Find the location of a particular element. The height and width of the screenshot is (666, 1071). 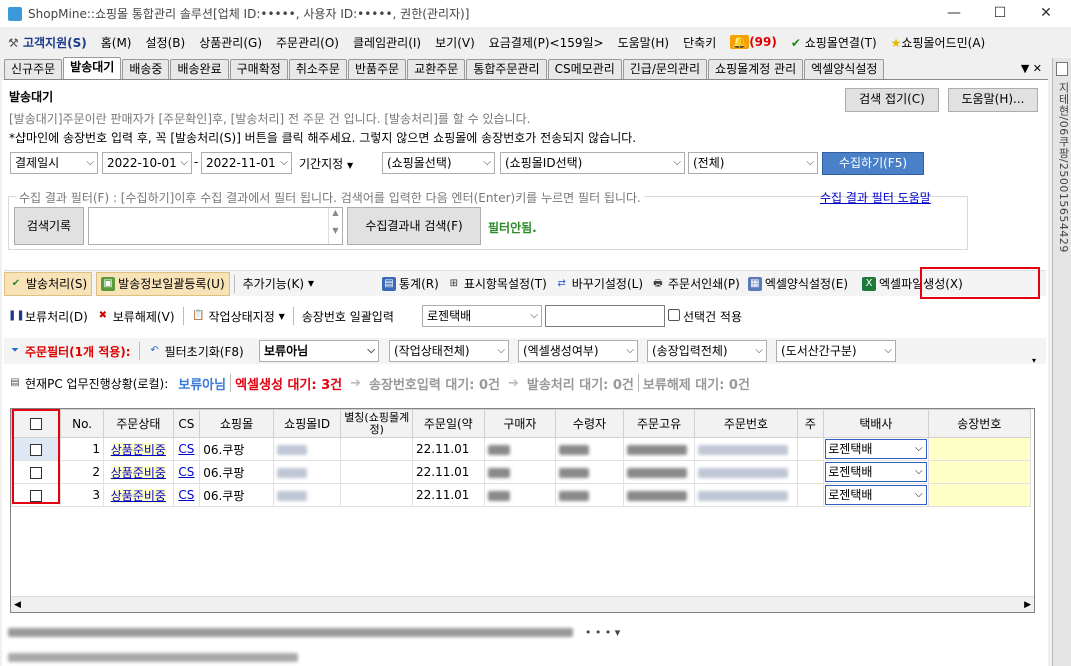

date-from-picker: 2022-10-01 ⌵ is located at coordinates (147, 163).